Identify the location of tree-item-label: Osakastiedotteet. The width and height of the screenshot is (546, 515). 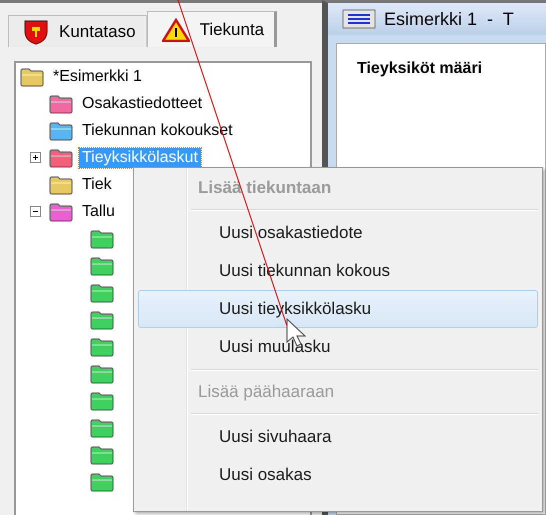
(142, 104).